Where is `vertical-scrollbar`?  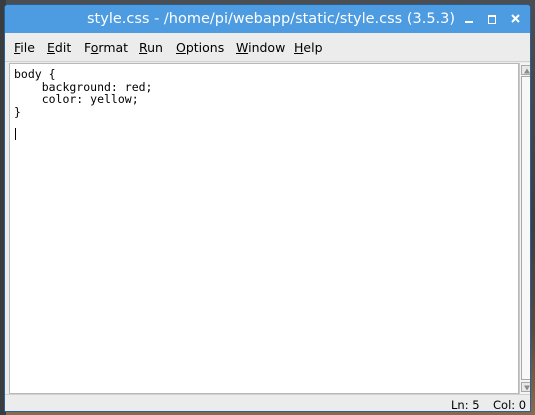 vertical-scrollbar is located at coordinates (524, 228).